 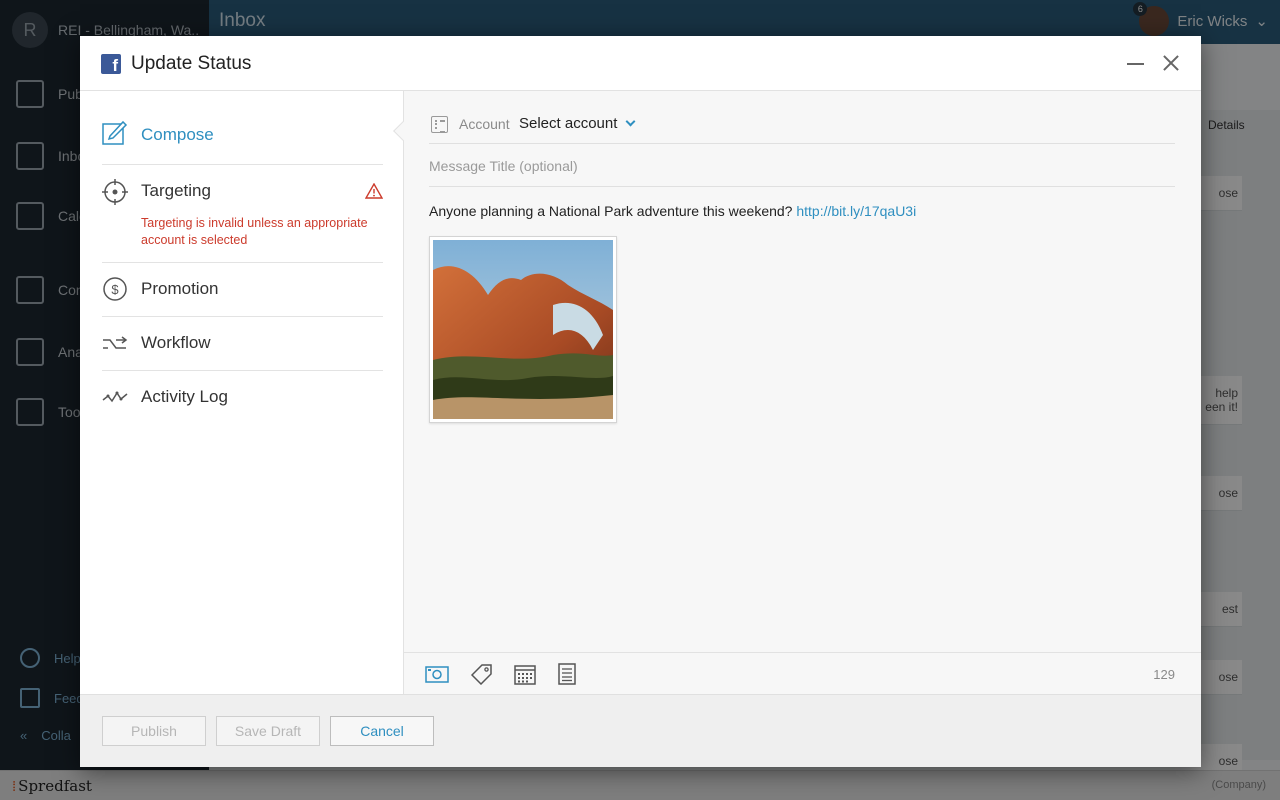 What do you see at coordinates (180, 288) in the screenshot?
I see `tab-promotion-label: Promotion` at bounding box center [180, 288].